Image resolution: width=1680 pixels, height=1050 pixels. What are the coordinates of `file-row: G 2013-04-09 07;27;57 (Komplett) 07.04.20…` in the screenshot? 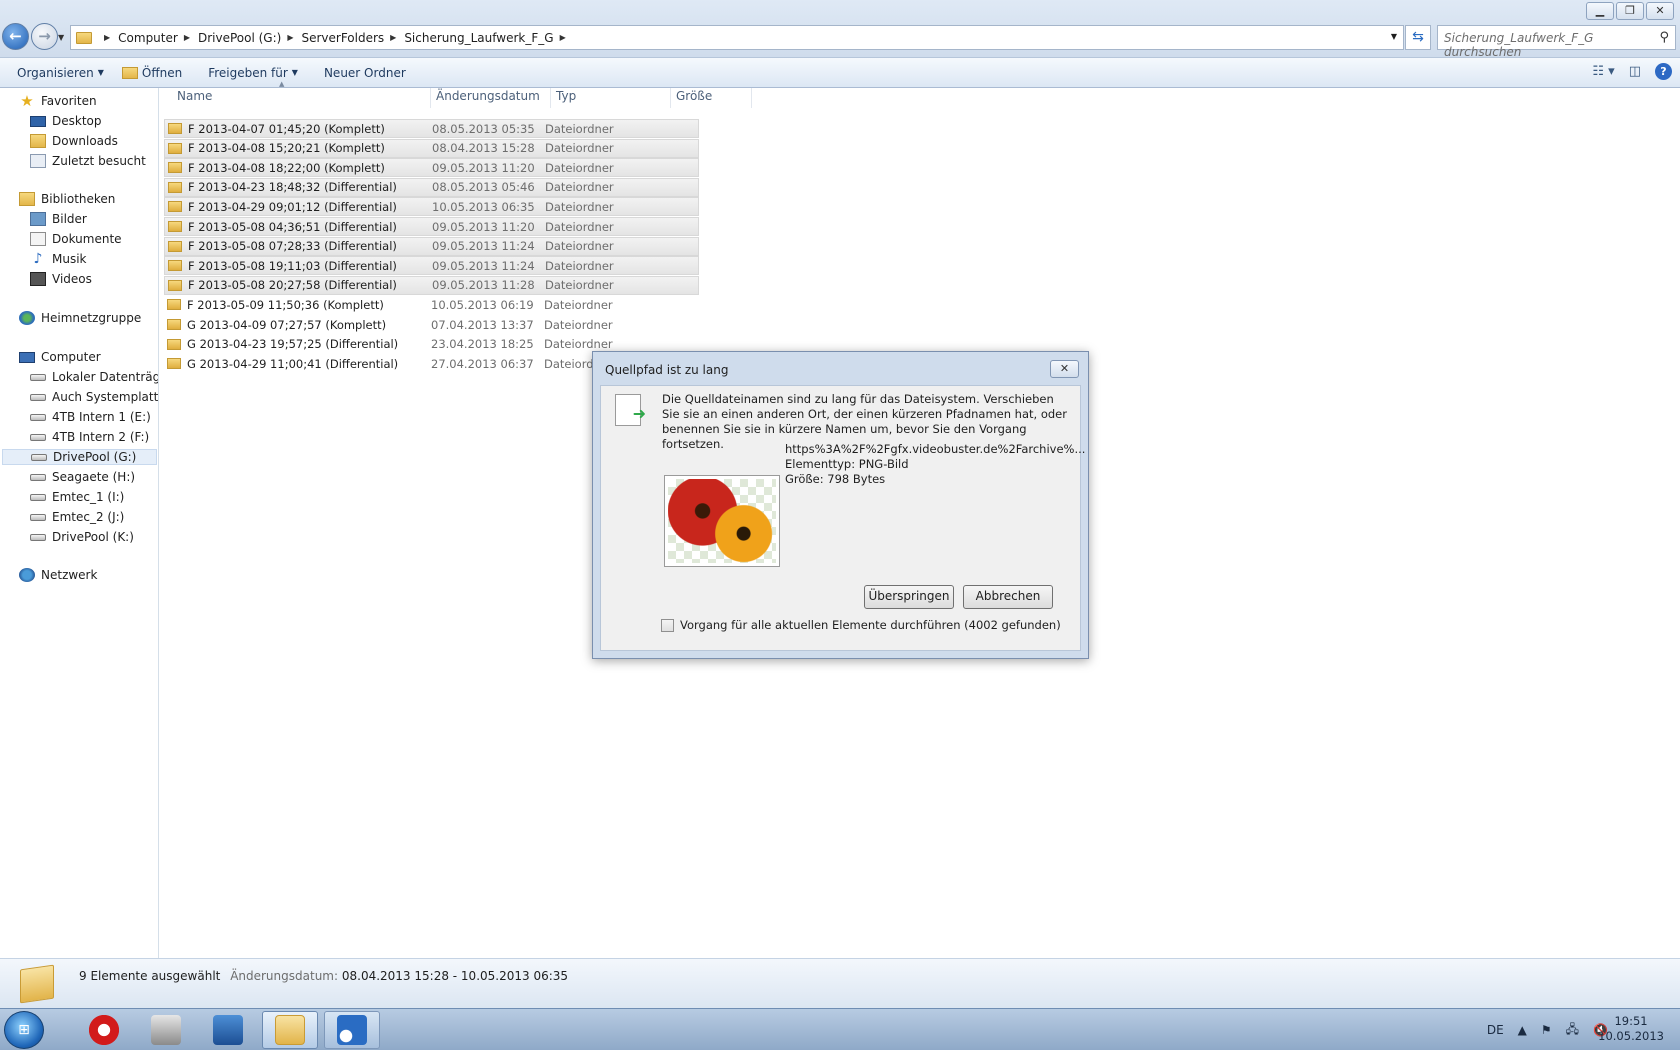 It's located at (431, 324).